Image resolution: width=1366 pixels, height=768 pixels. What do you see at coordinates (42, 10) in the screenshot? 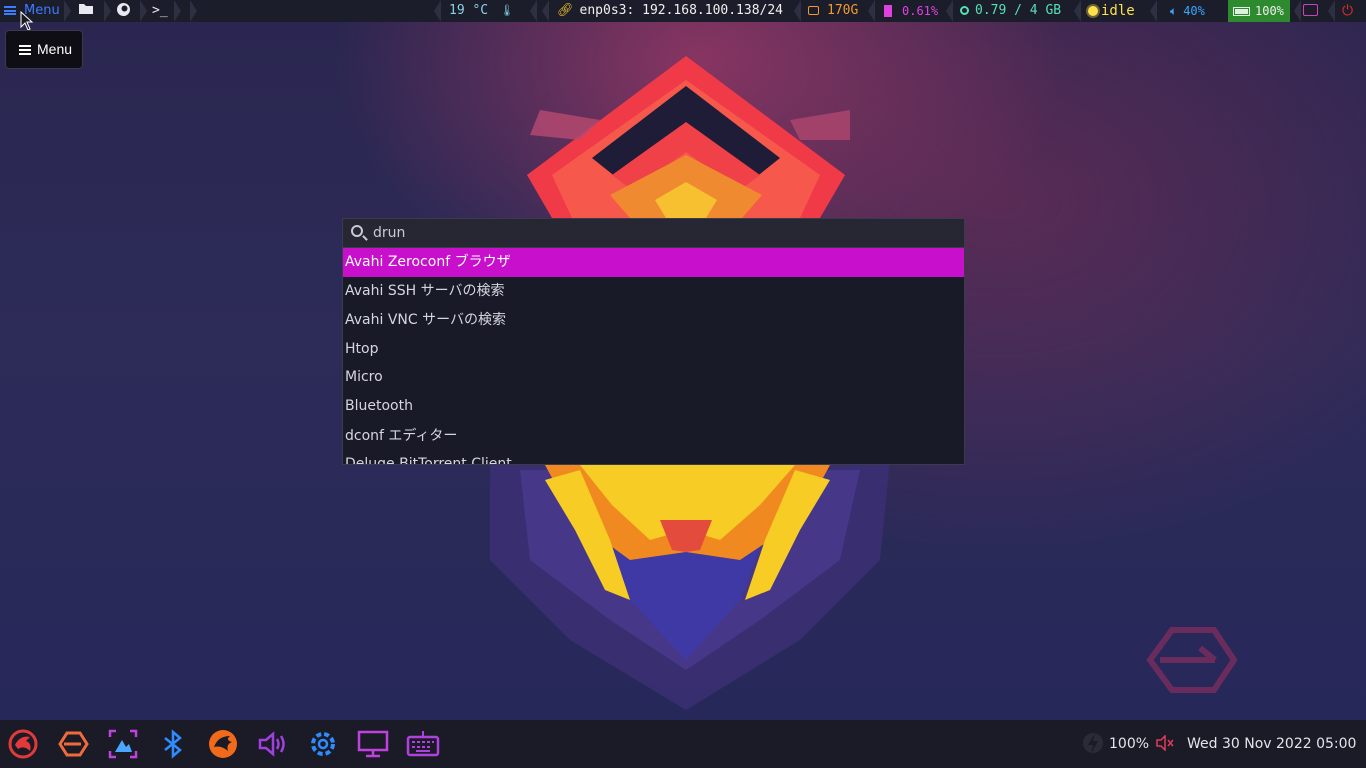
I see `menu-label: Menu` at bounding box center [42, 10].